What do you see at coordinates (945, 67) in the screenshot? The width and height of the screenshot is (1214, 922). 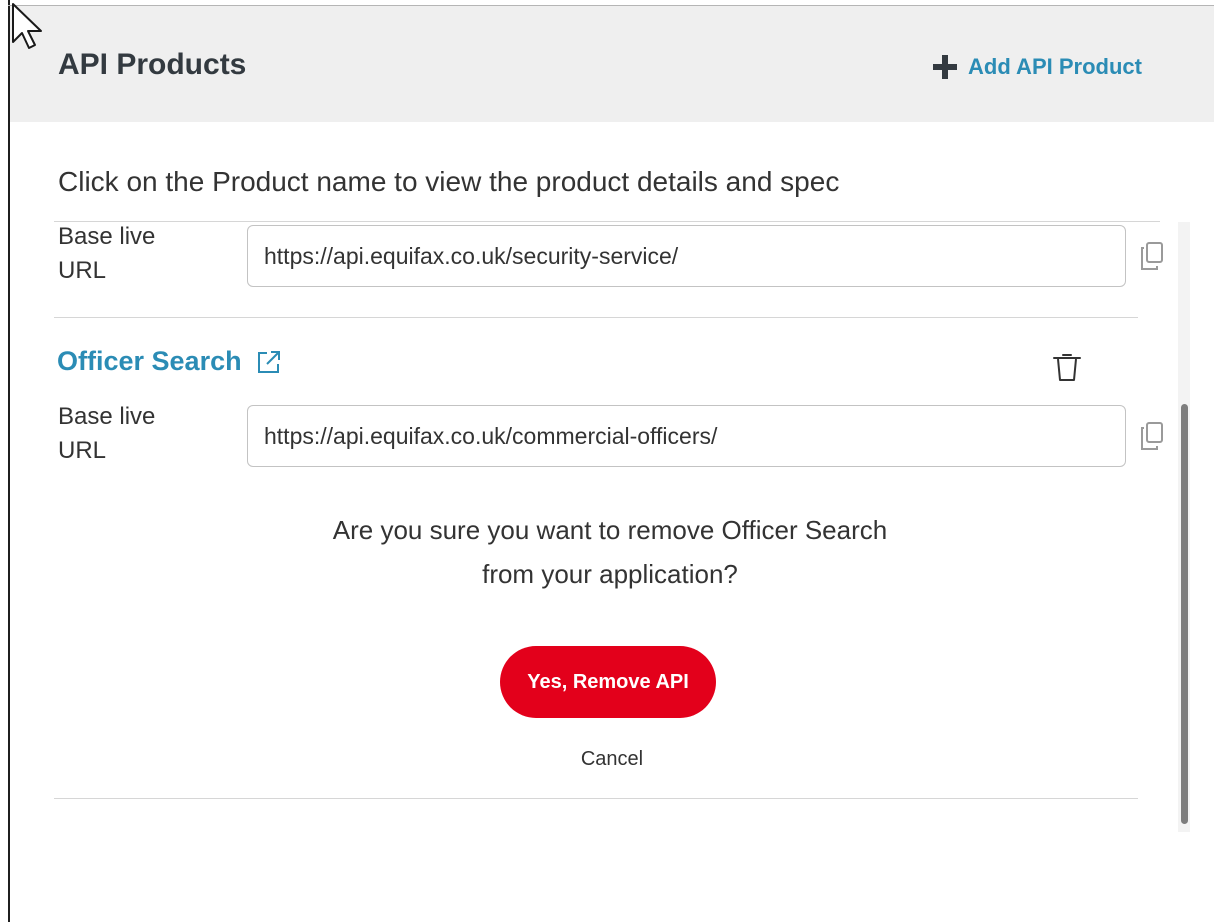 I see `plus-icon` at bounding box center [945, 67].